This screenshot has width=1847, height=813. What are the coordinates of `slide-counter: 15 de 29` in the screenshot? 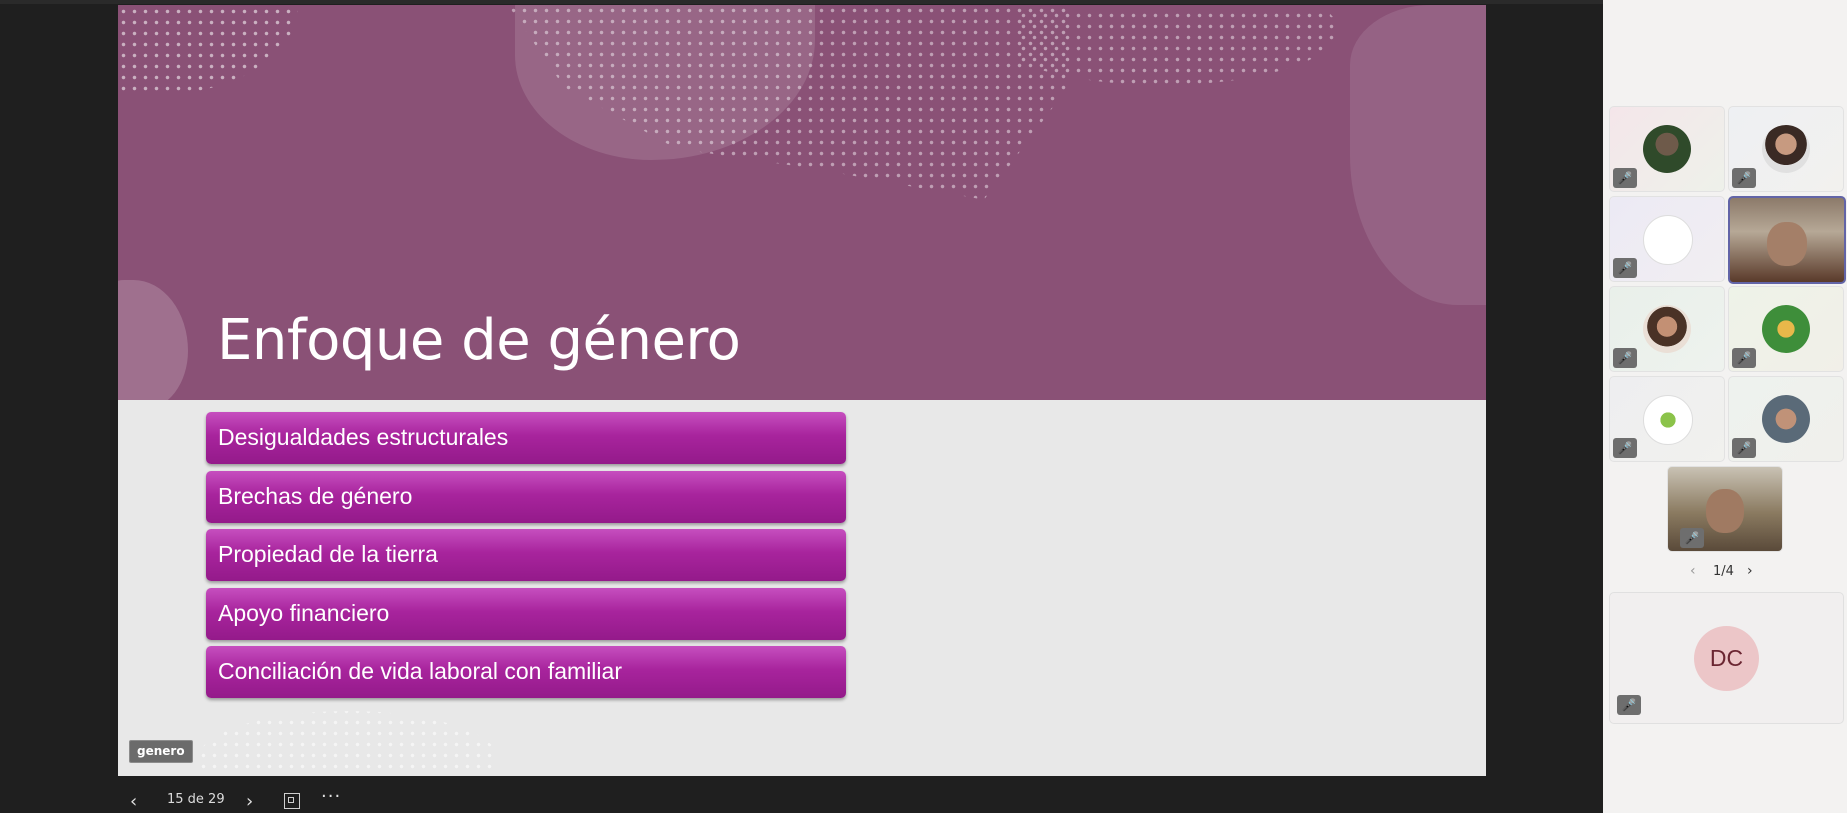 It's located at (196, 799).